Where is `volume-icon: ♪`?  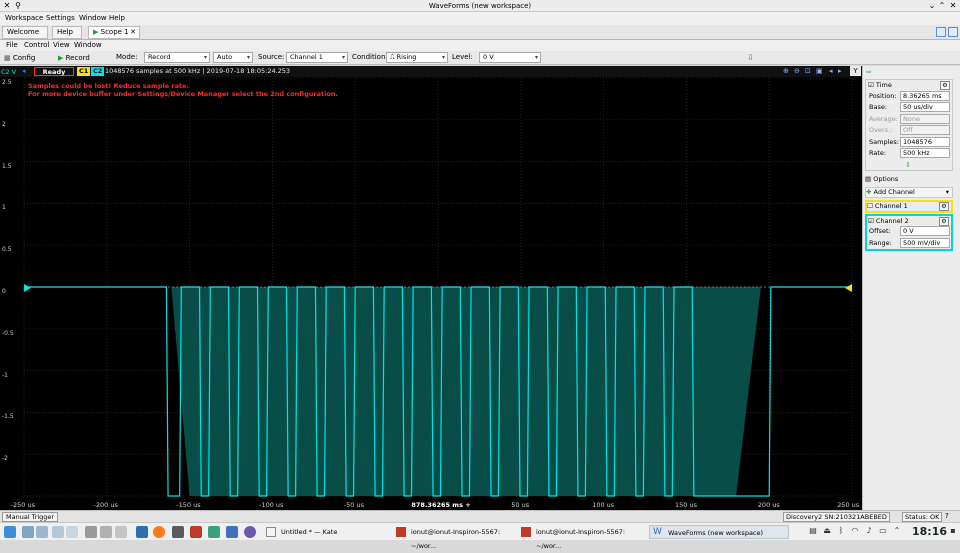
volume-icon: ♪ is located at coordinates (869, 531).